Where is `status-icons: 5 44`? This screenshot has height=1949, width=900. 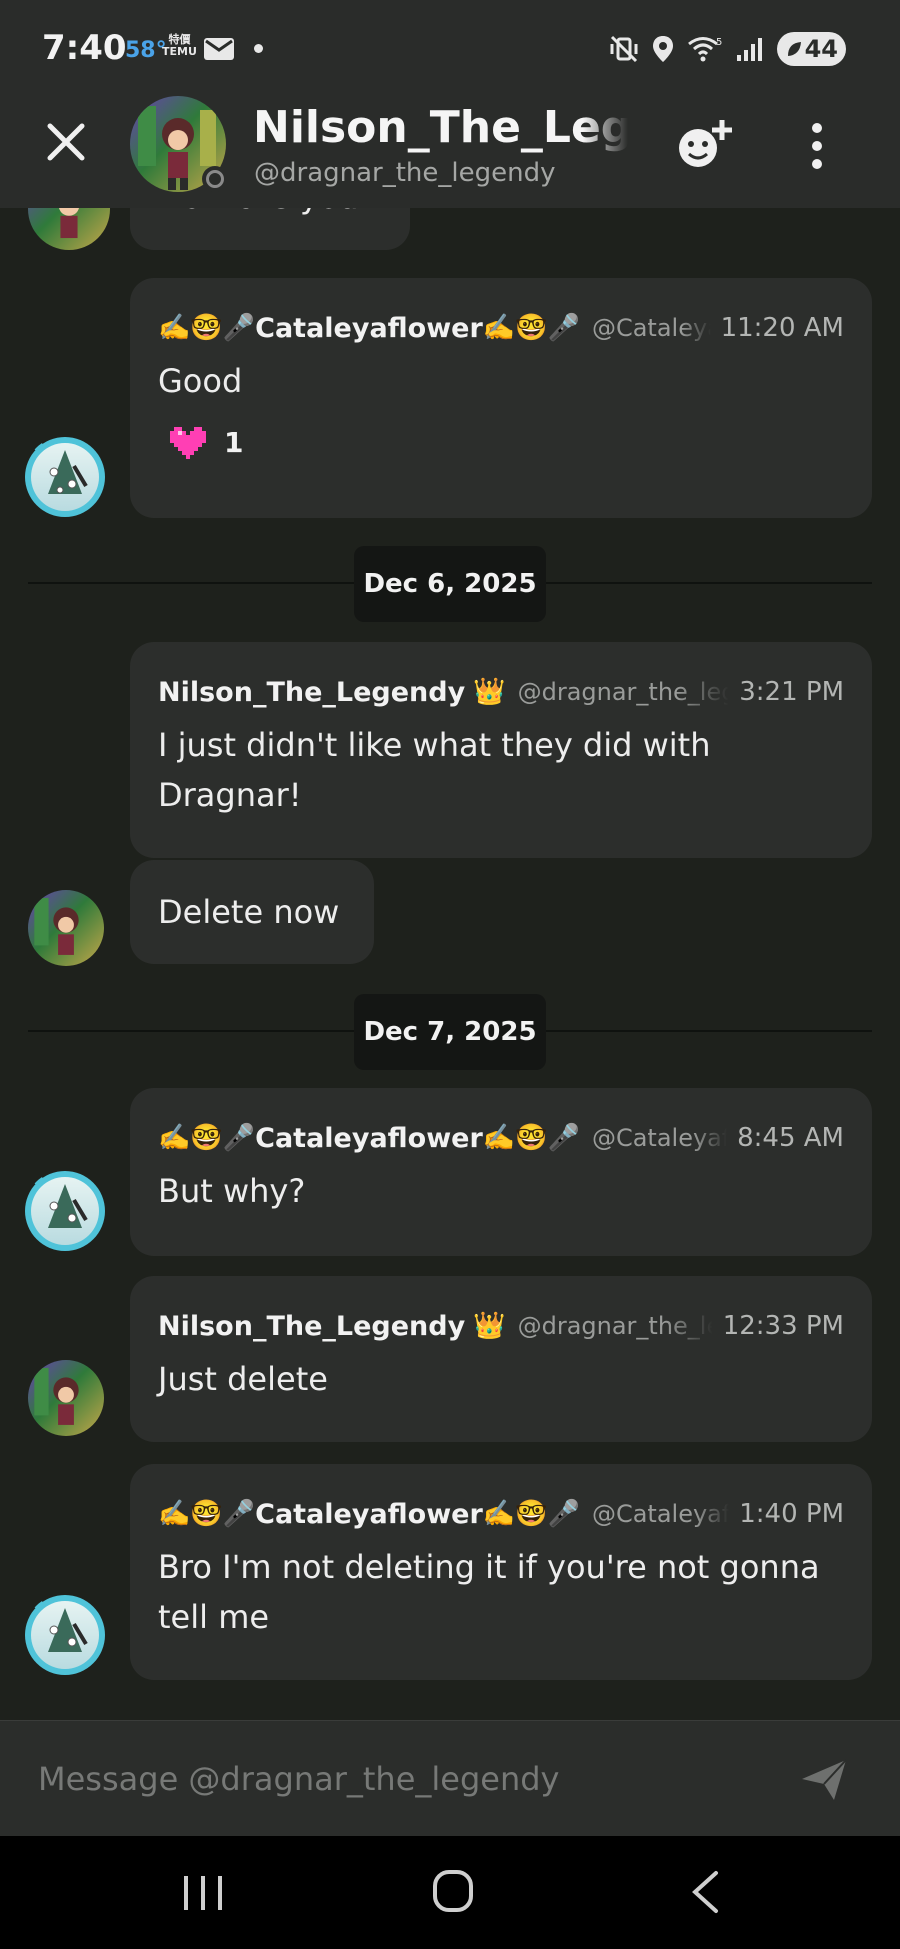
status-icons: 5 44 is located at coordinates (727, 49).